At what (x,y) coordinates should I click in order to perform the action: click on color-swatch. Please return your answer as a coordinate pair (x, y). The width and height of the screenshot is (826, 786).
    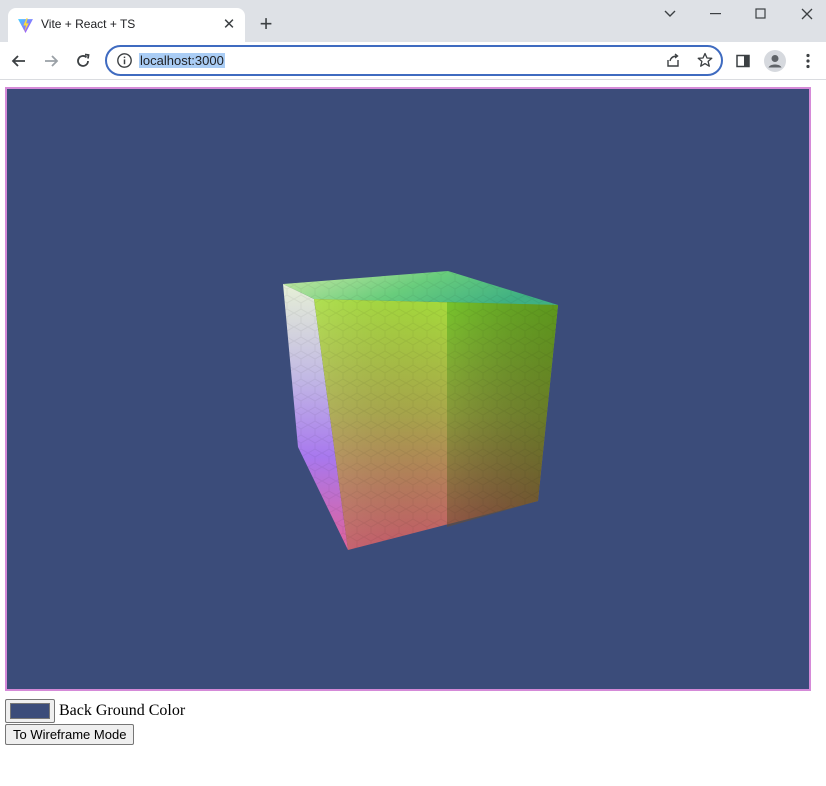
    Looking at the image, I should click on (30, 711).